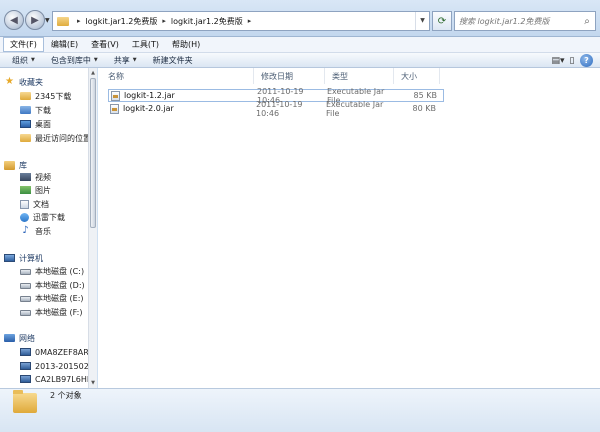 This screenshot has height=432, width=600. What do you see at coordinates (105, 44) in the screenshot?
I see `menu-view: 查看(V)` at bounding box center [105, 44].